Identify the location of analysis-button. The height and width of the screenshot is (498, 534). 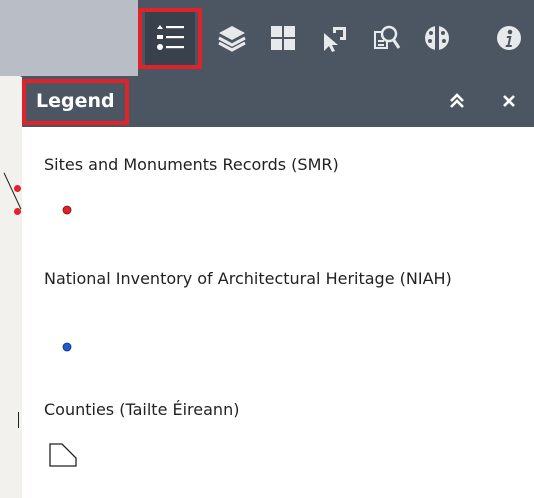
(437, 38).